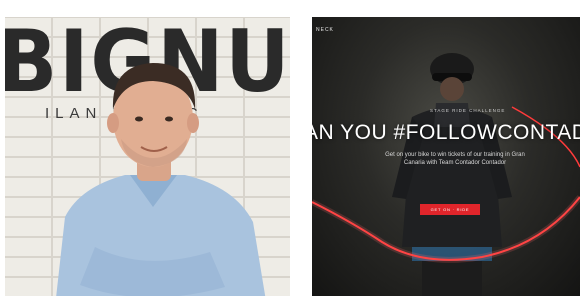 The height and width of the screenshot is (296, 580). I want to click on cta-button: GET ON · RIDE, so click(450, 209).